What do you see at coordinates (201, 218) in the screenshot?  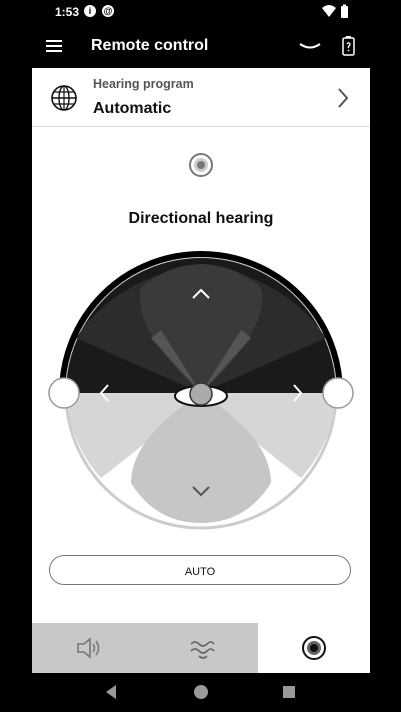 I see `section-title: Directional hearing` at bounding box center [201, 218].